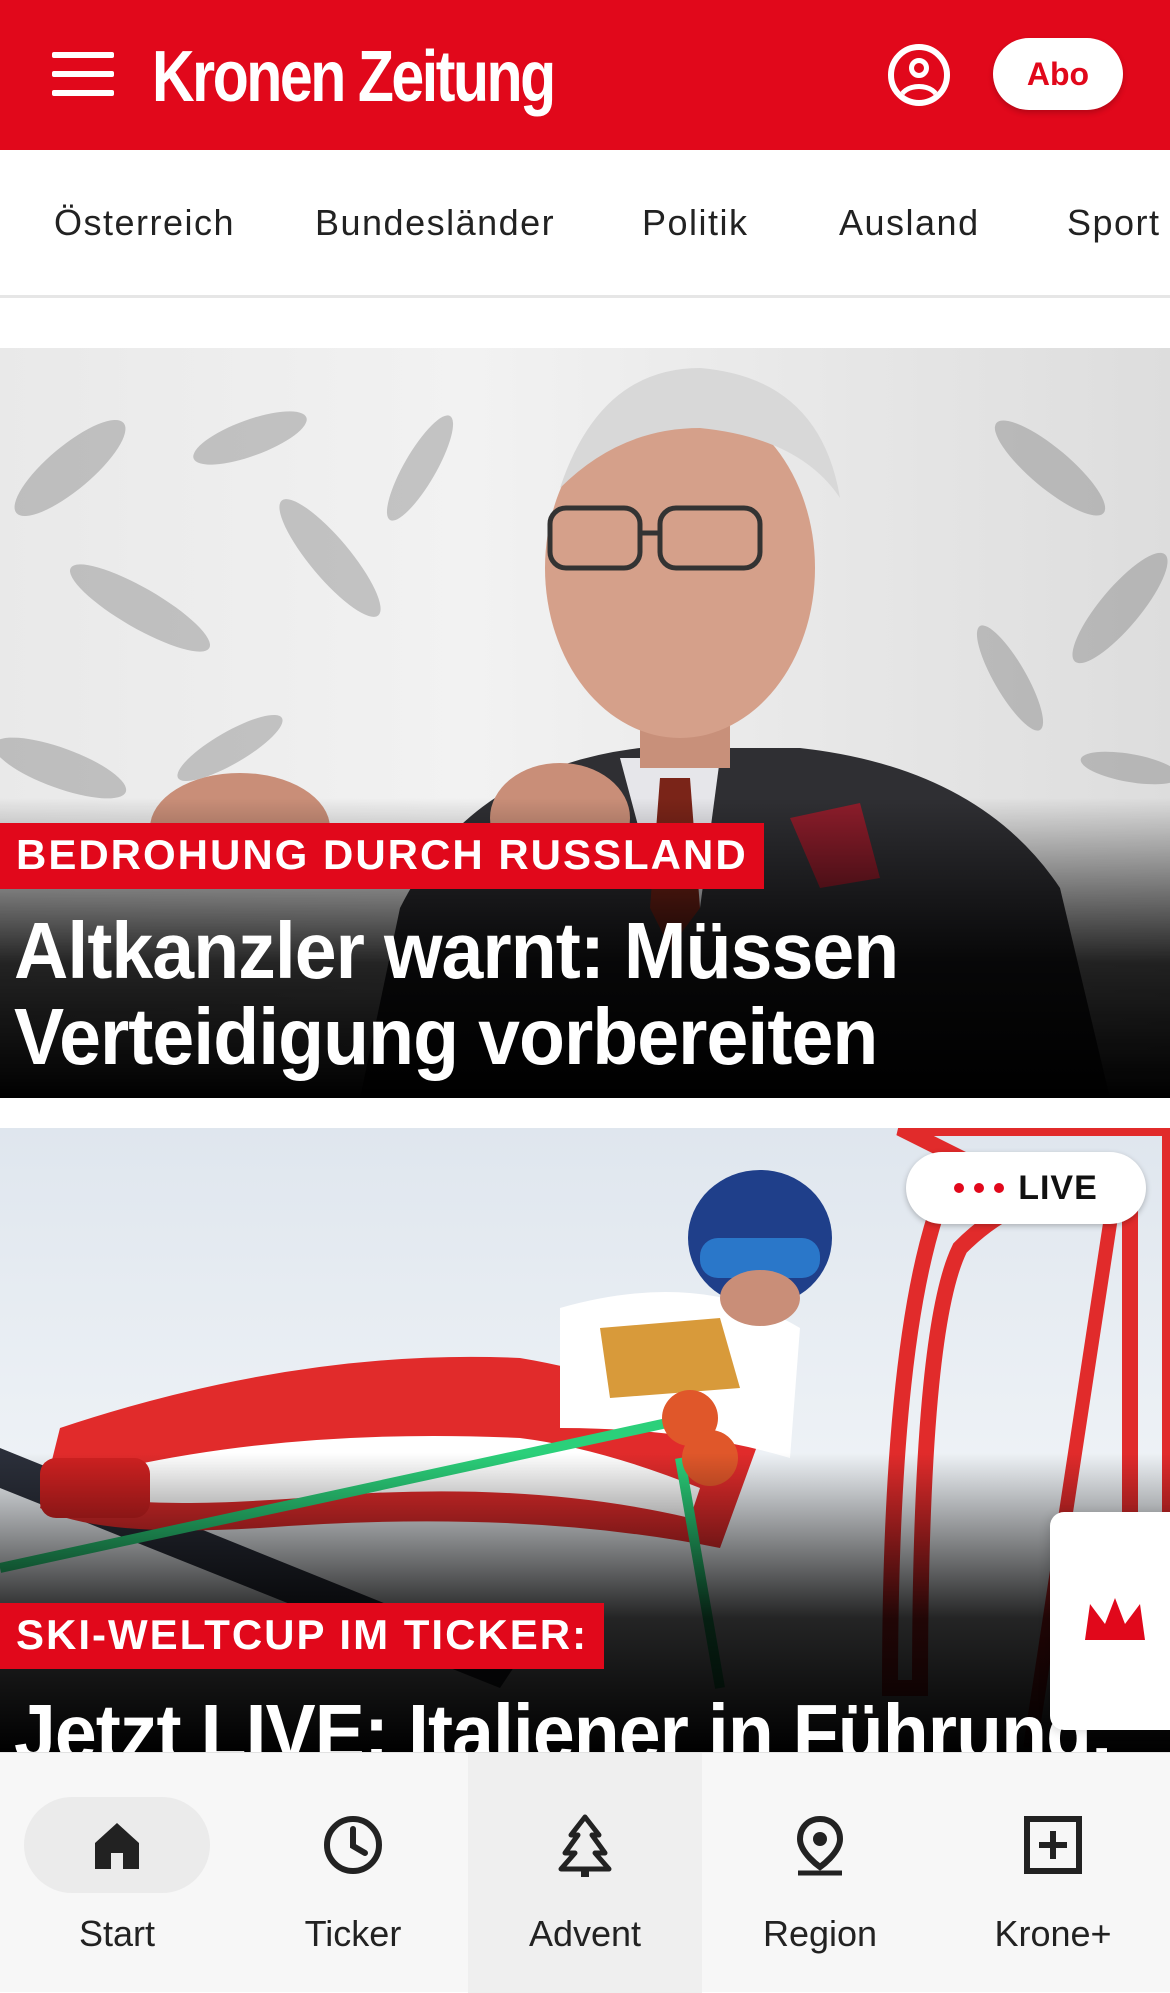 Image resolution: width=1170 pixels, height=1993 pixels. I want to click on category-ausland: Ausland, so click(909, 223).